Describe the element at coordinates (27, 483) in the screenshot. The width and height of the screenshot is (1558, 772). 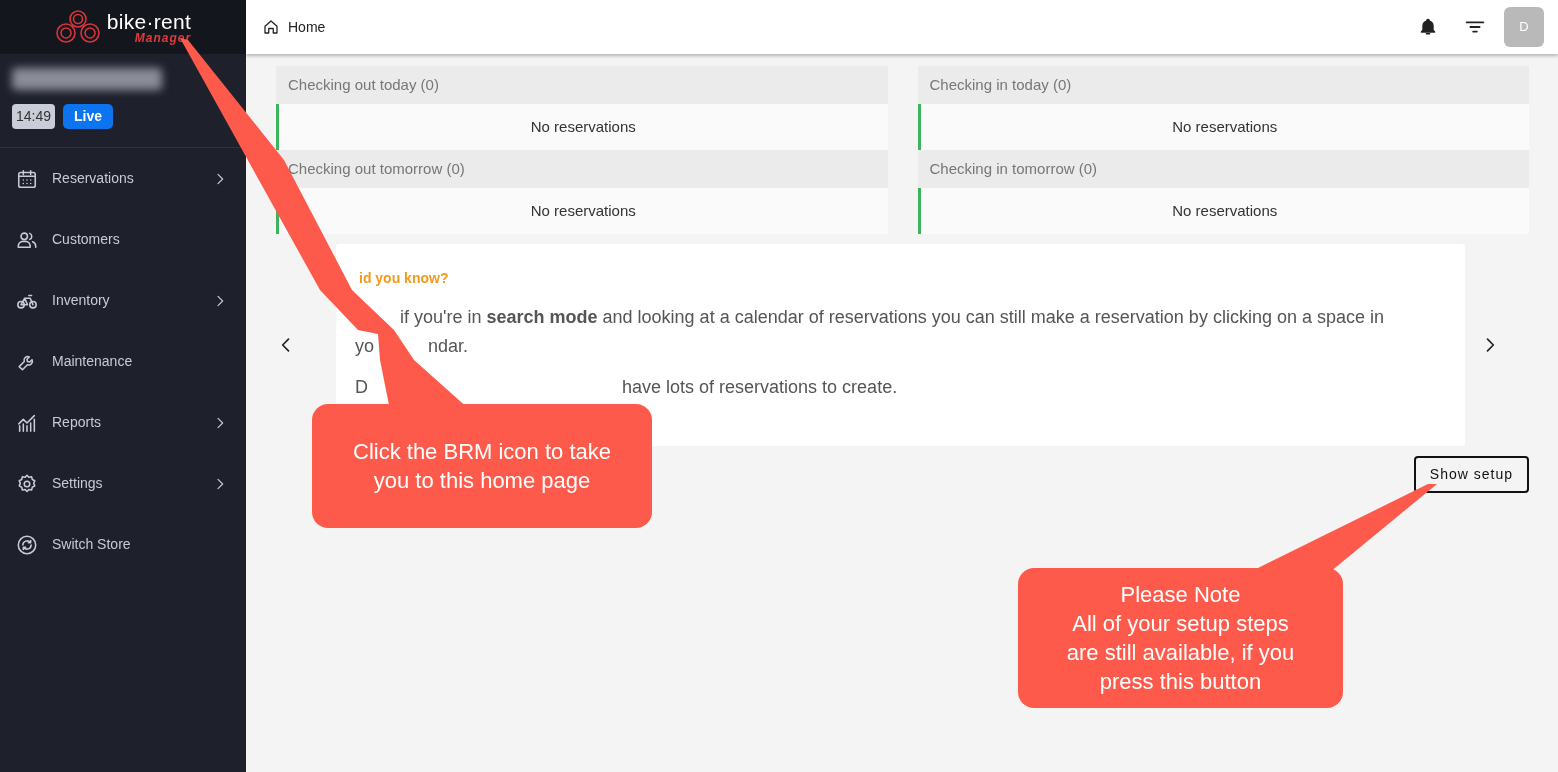
I see `gear-icon` at that location.